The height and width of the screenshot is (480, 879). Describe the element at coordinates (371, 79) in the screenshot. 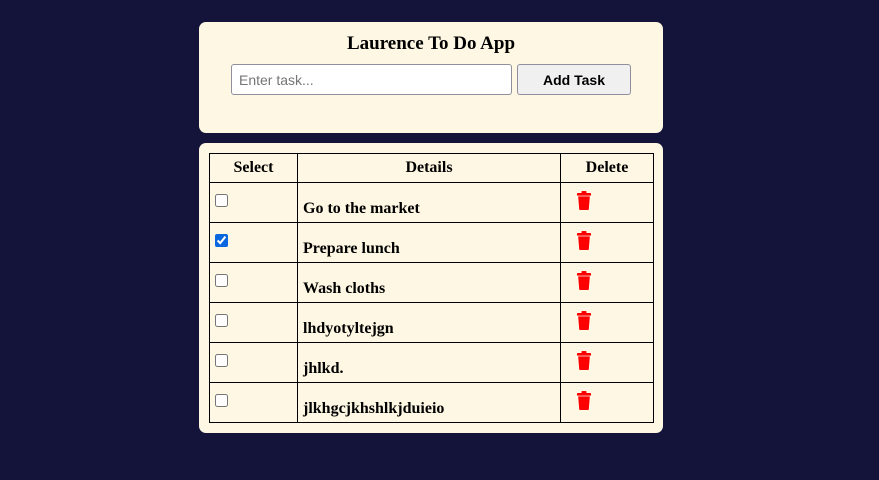

I see `task-input` at that location.